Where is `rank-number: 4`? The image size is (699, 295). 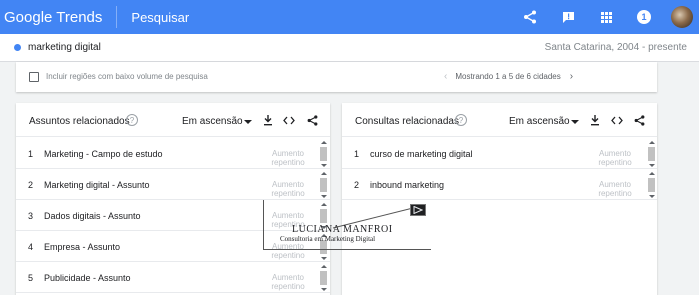 rank-number: 4 is located at coordinates (31, 247).